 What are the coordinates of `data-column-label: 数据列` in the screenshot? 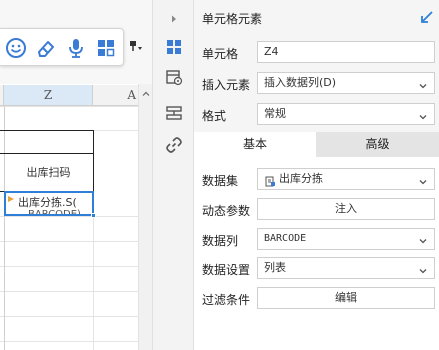 It's located at (220, 241).